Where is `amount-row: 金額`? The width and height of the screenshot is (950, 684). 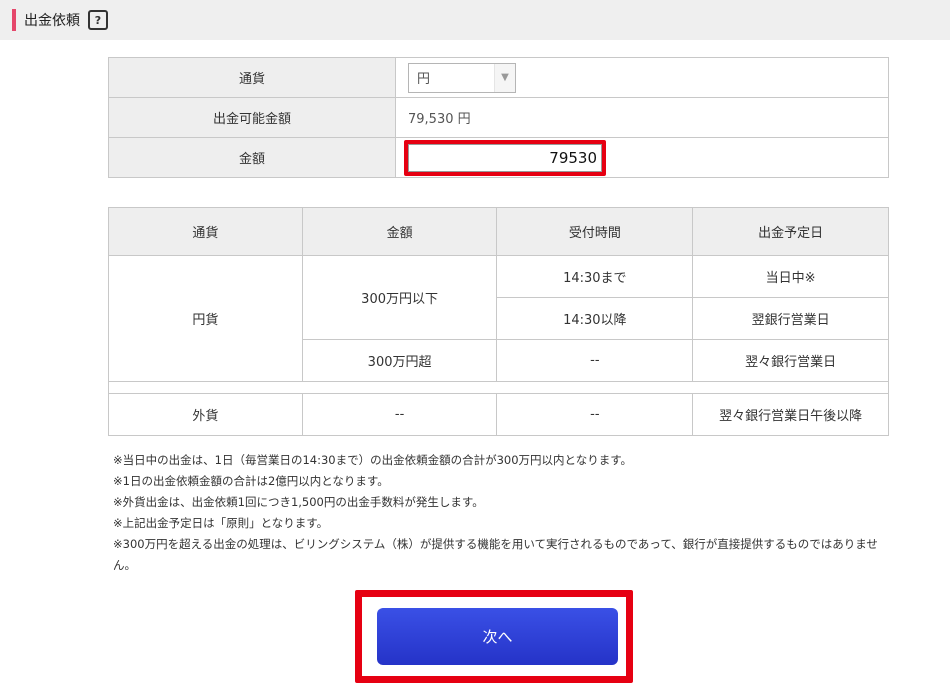
amount-row: 金額 is located at coordinates (498, 157).